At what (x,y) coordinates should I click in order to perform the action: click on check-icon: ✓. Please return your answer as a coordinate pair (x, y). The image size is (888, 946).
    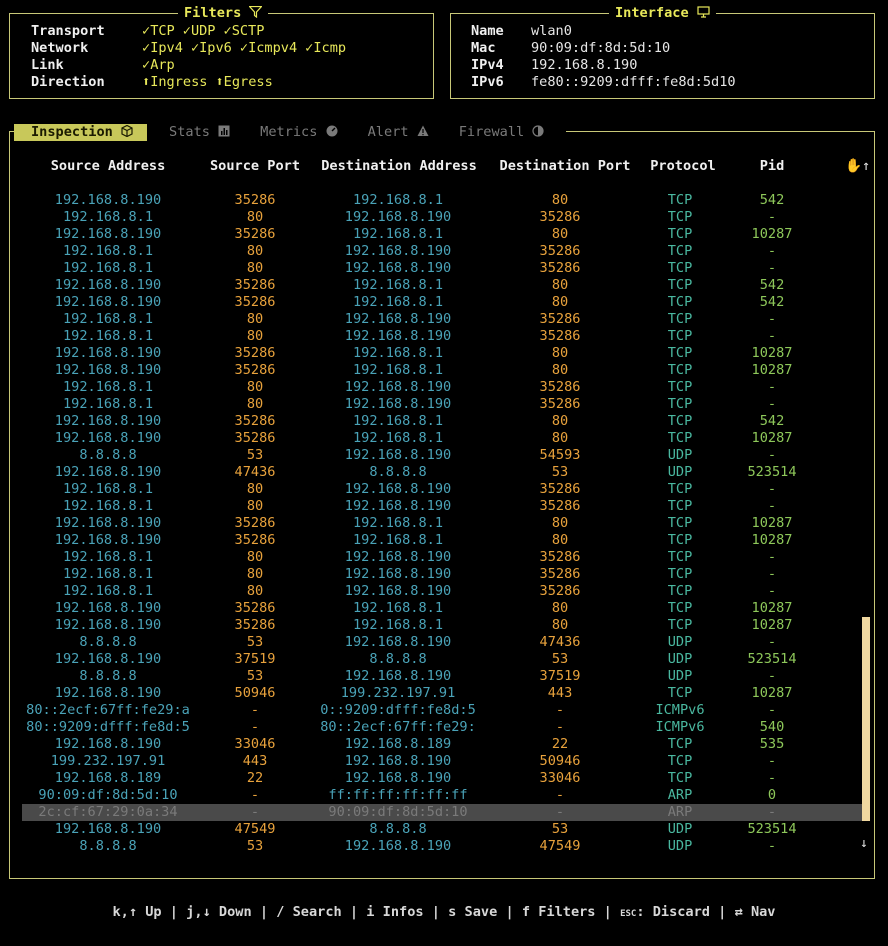
    Looking at the image, I should click on (146, 65).